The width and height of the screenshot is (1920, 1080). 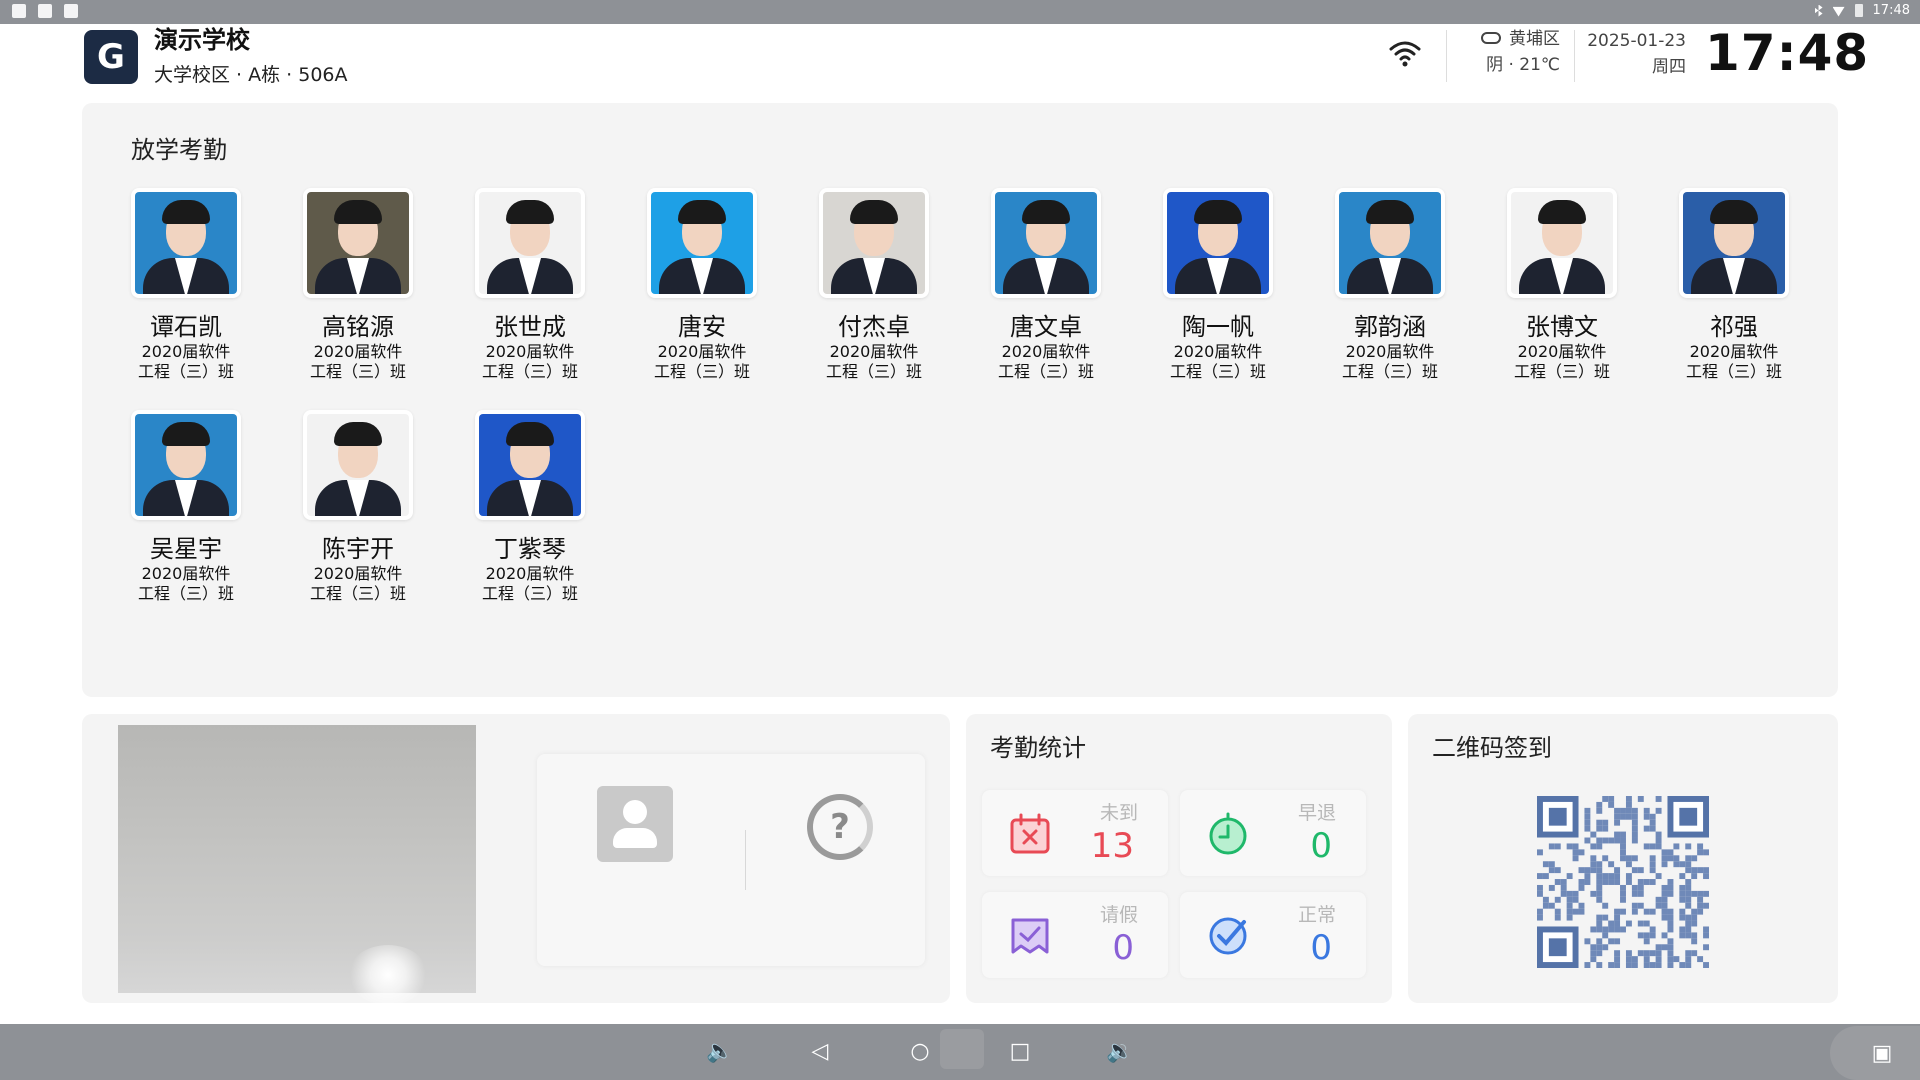 I want to click on school-name: 演示学校, so click(x=202, y=40).